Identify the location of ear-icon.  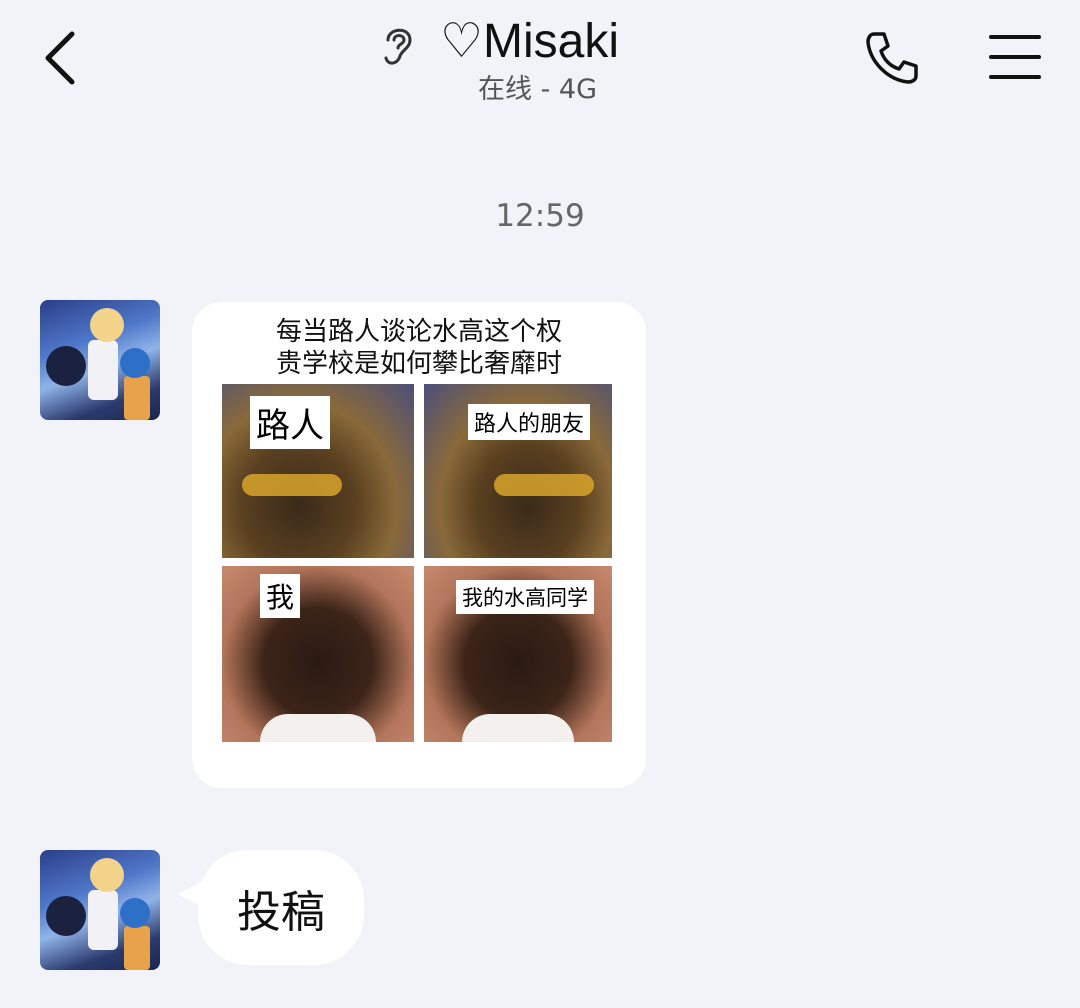
(398, 45).